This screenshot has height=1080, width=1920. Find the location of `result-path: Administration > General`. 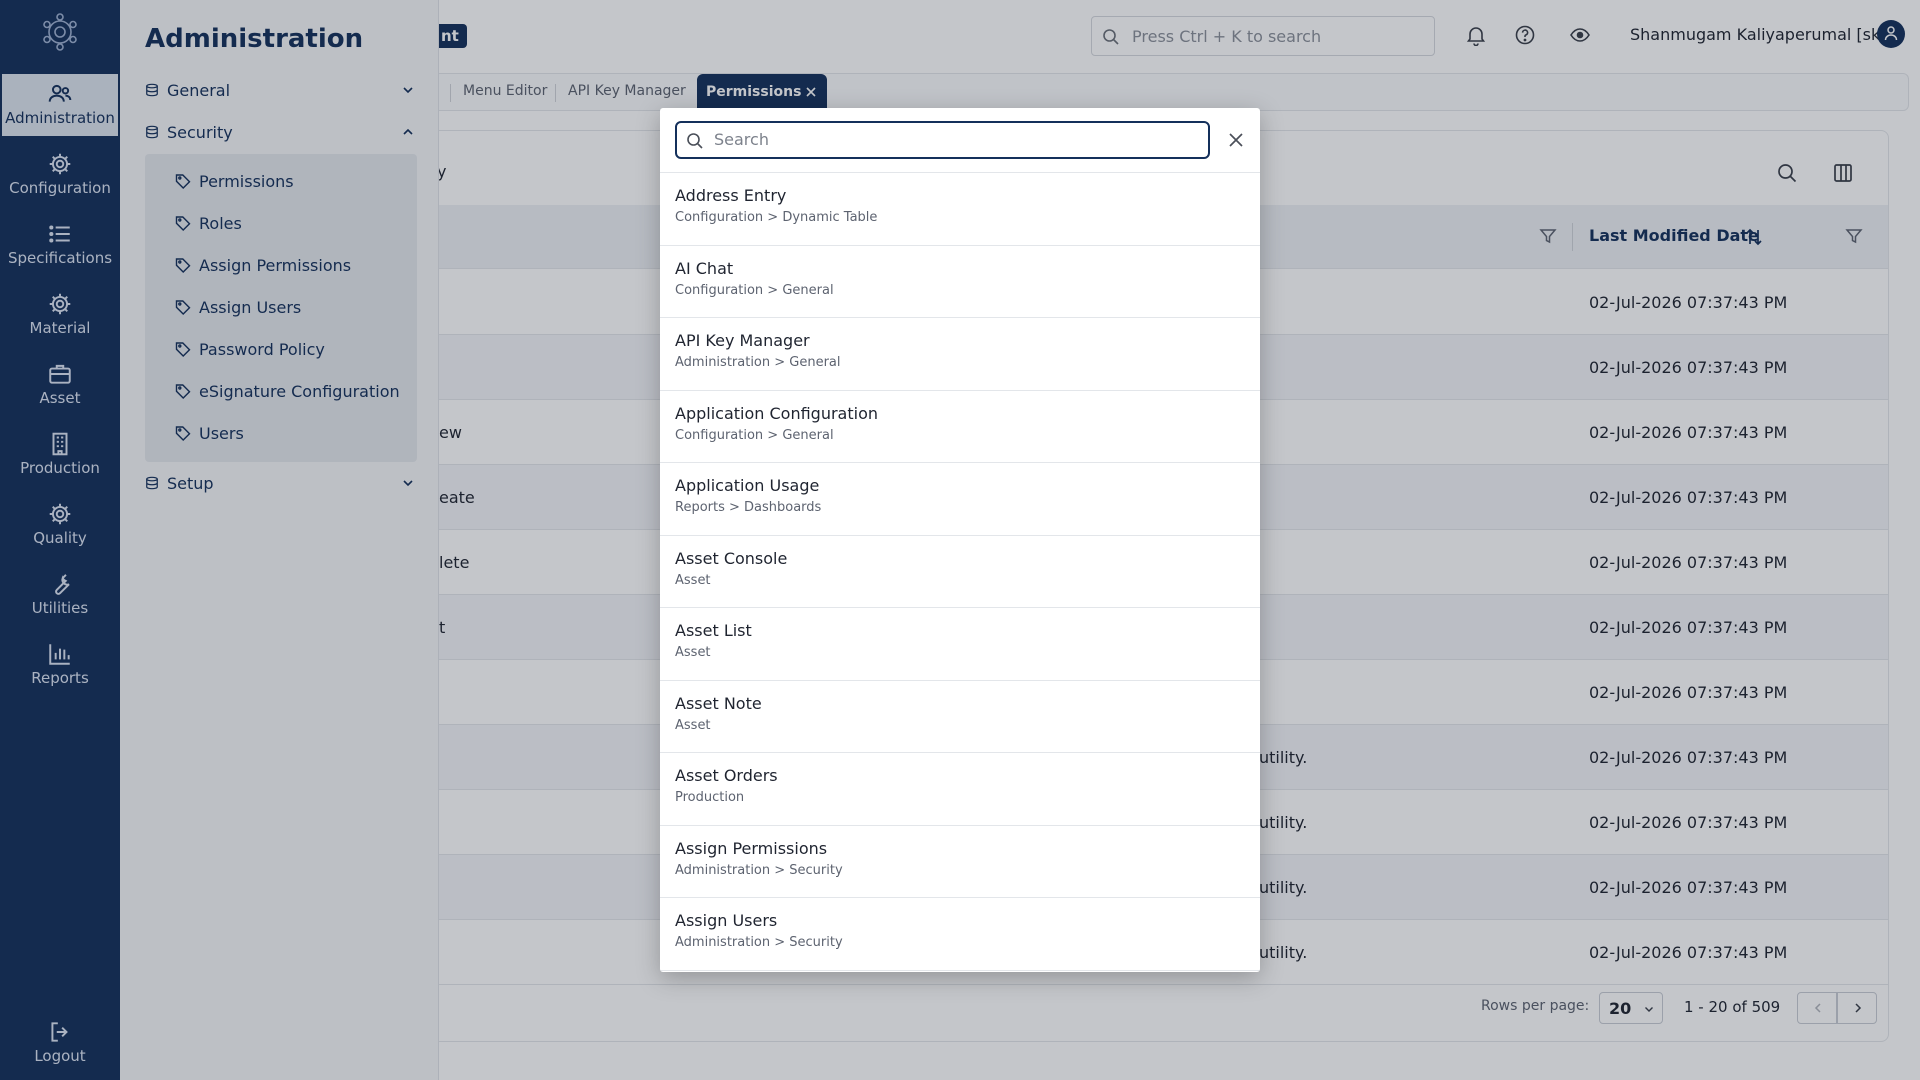

result-path: Administration > General is located at coordinates (758, 362).